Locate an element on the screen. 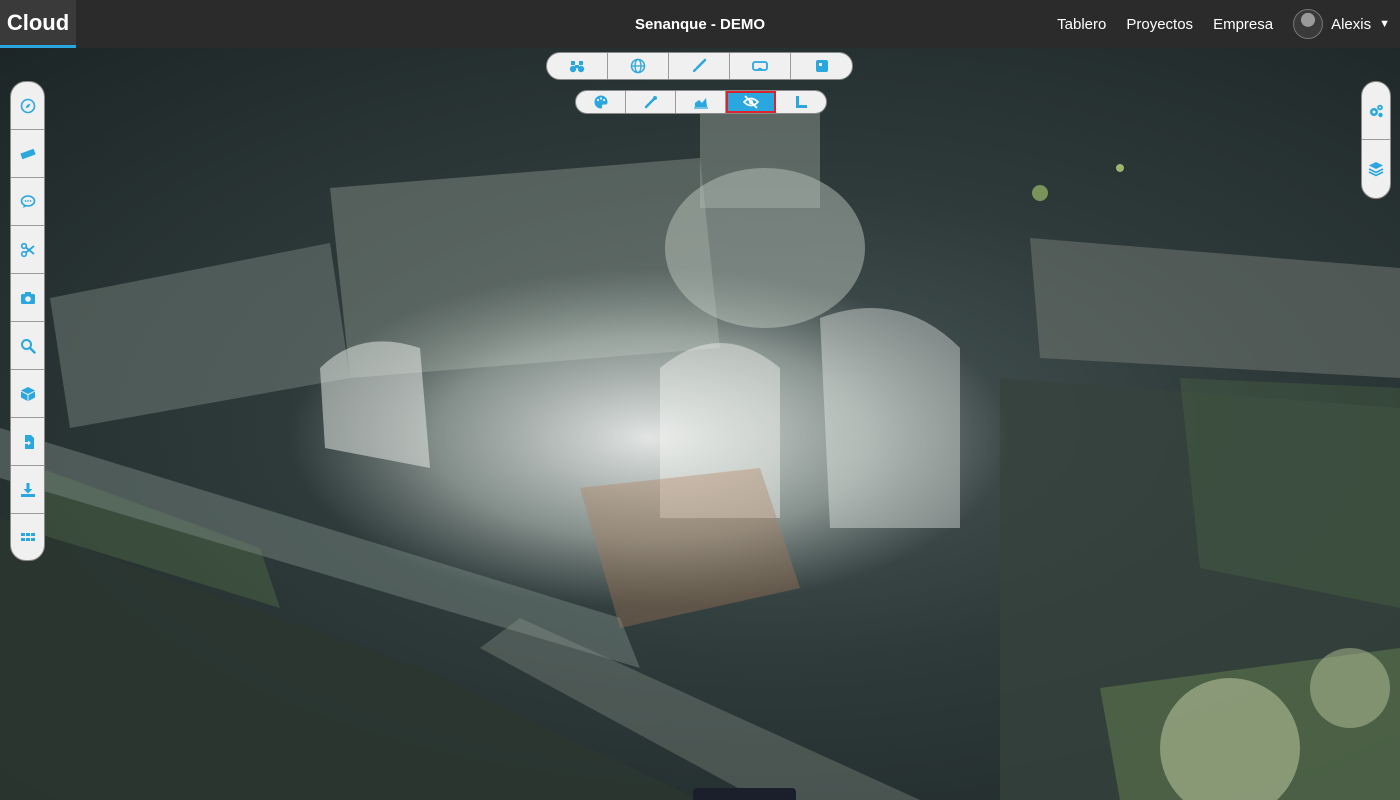  area-chart-icon is located at coordinates (701, 102).